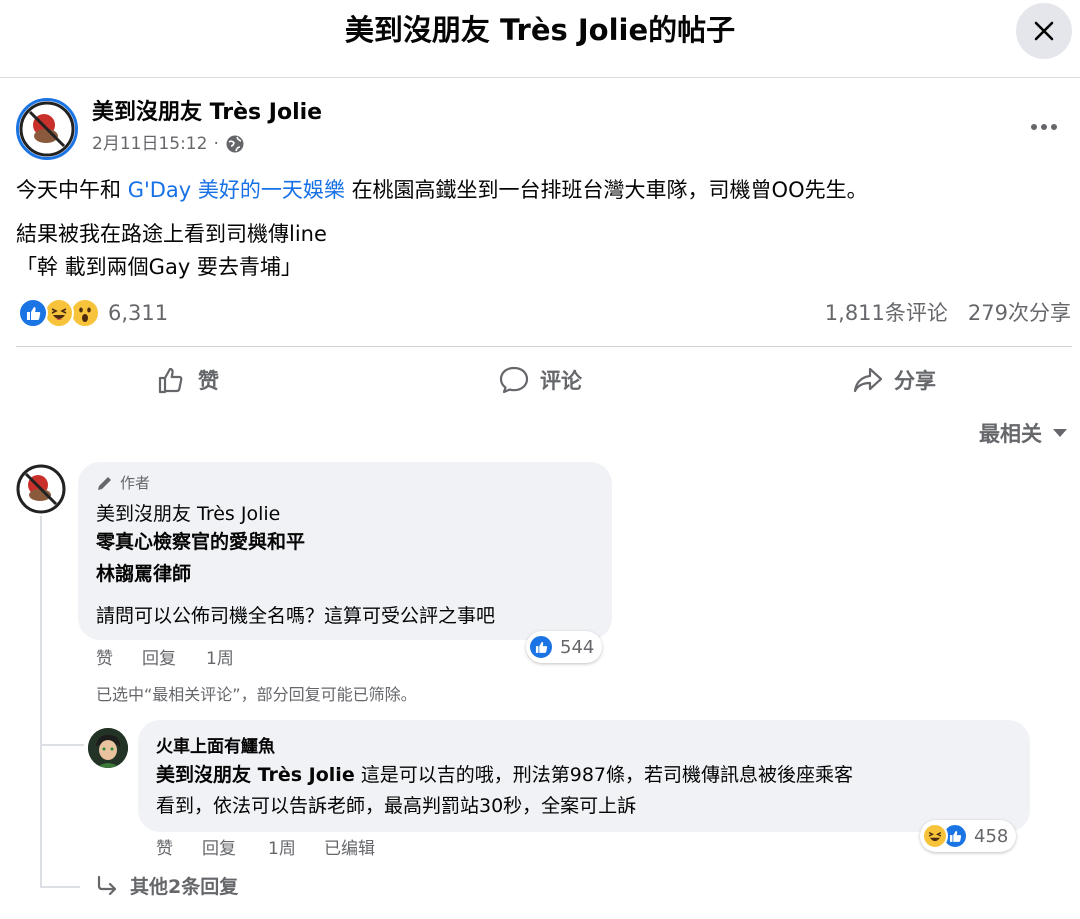 The image size is (1080, 919). Describe the element at coordinates (108, 748) in the screenshot. I see `reply-author-avatar` at that location.